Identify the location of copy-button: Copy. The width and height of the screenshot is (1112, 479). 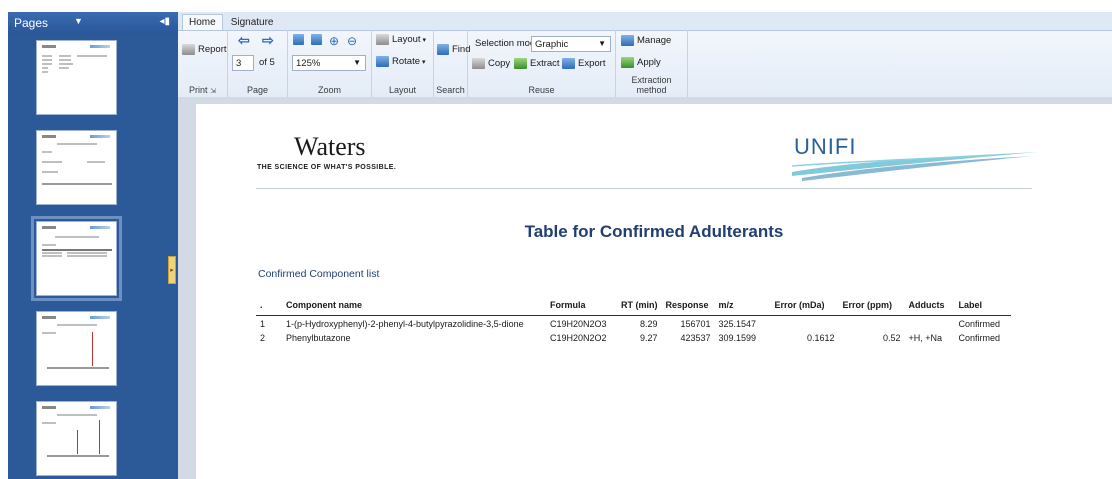
(491, 63).